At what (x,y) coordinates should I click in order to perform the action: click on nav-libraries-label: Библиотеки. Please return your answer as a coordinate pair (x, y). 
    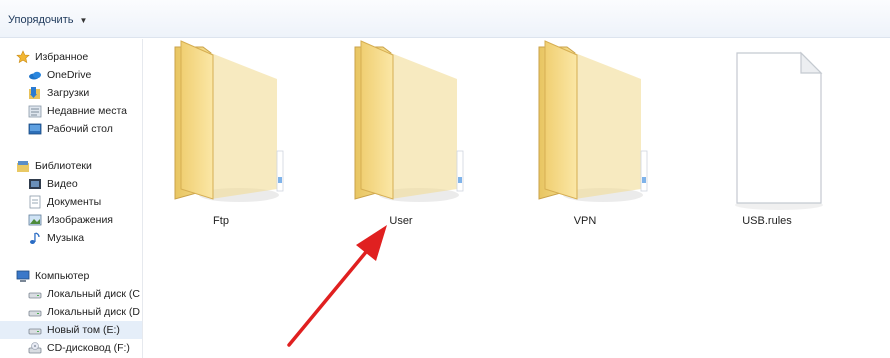
    Looking at the image, I should click on (63, 166).